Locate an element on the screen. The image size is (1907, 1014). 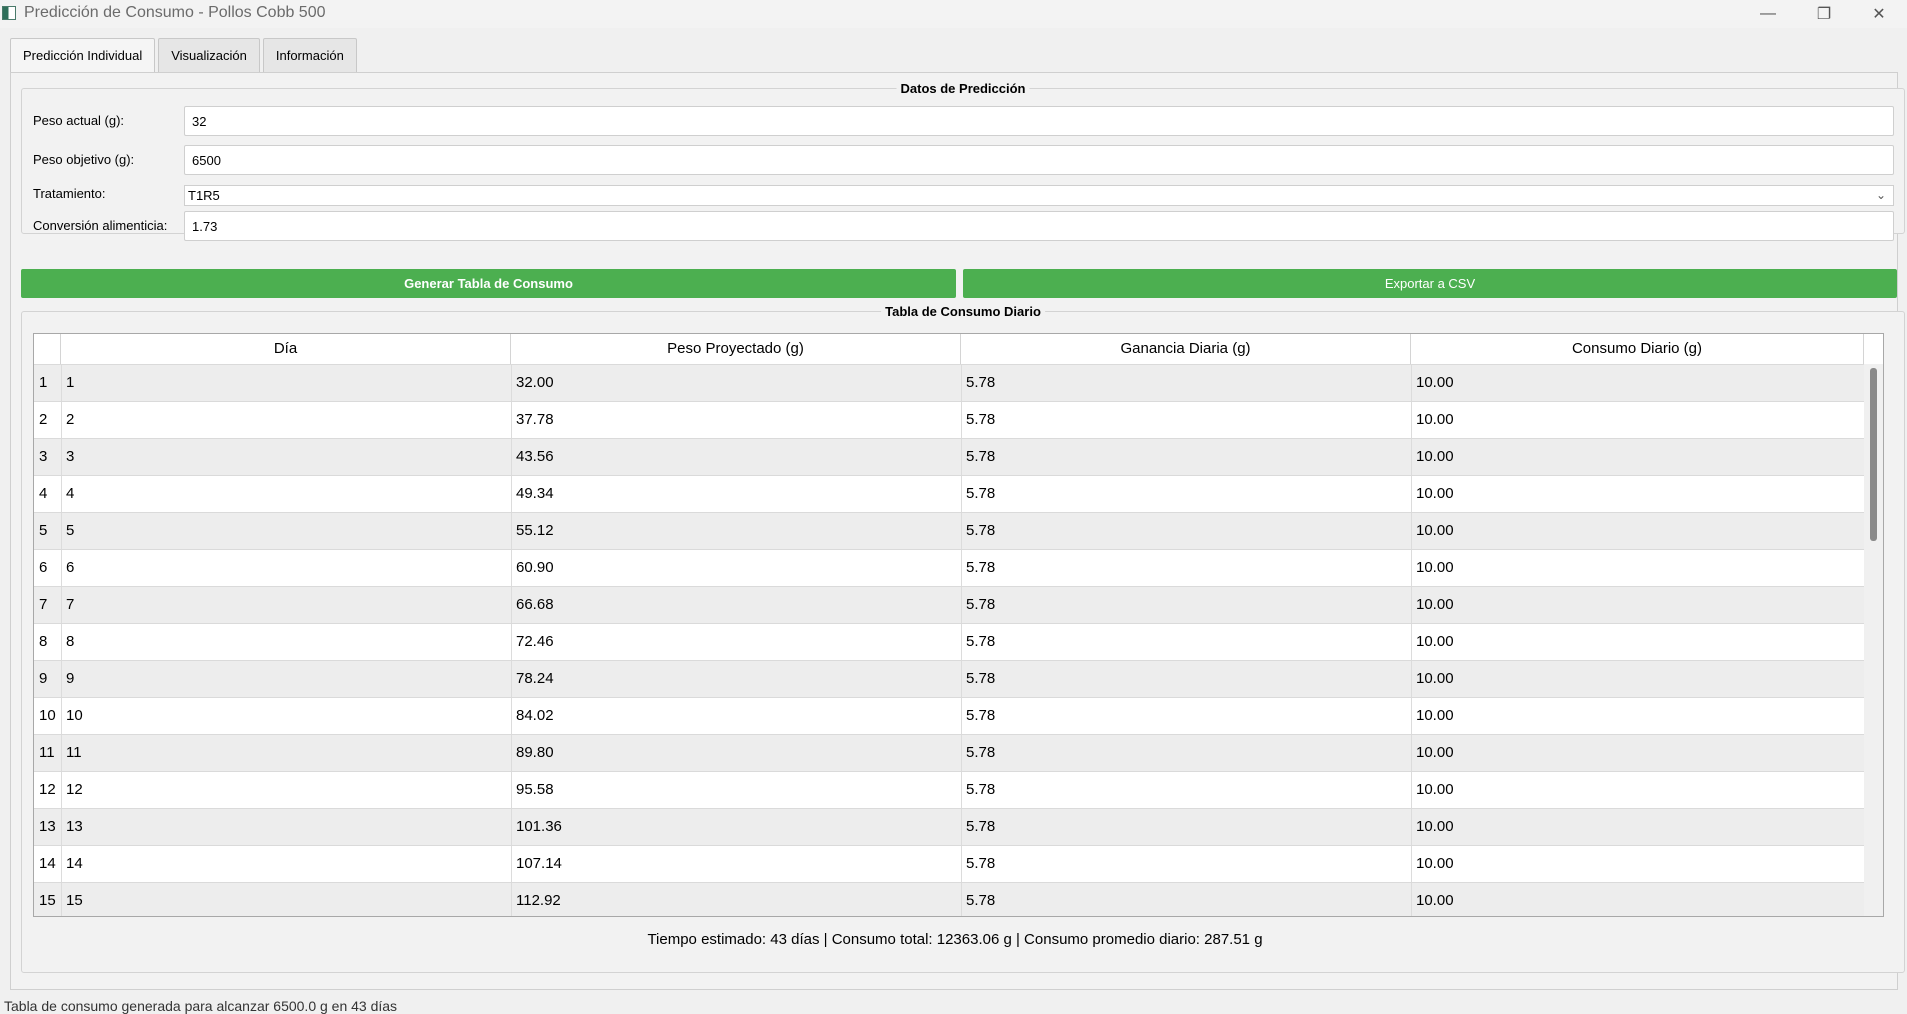
cell-dia: 5 is located at coordinates (286, 531).